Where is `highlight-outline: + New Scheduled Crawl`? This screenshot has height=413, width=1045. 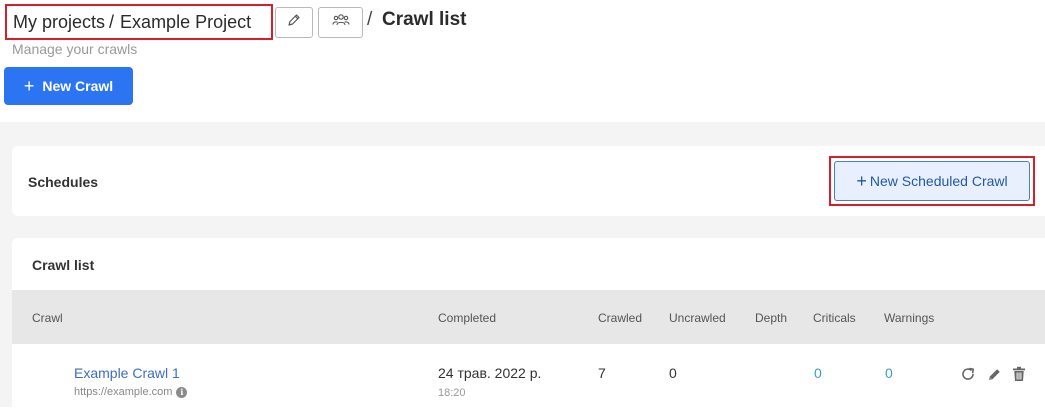
highlight-outline: + New Scheduled Crawl is located at coordinates (932, 181).